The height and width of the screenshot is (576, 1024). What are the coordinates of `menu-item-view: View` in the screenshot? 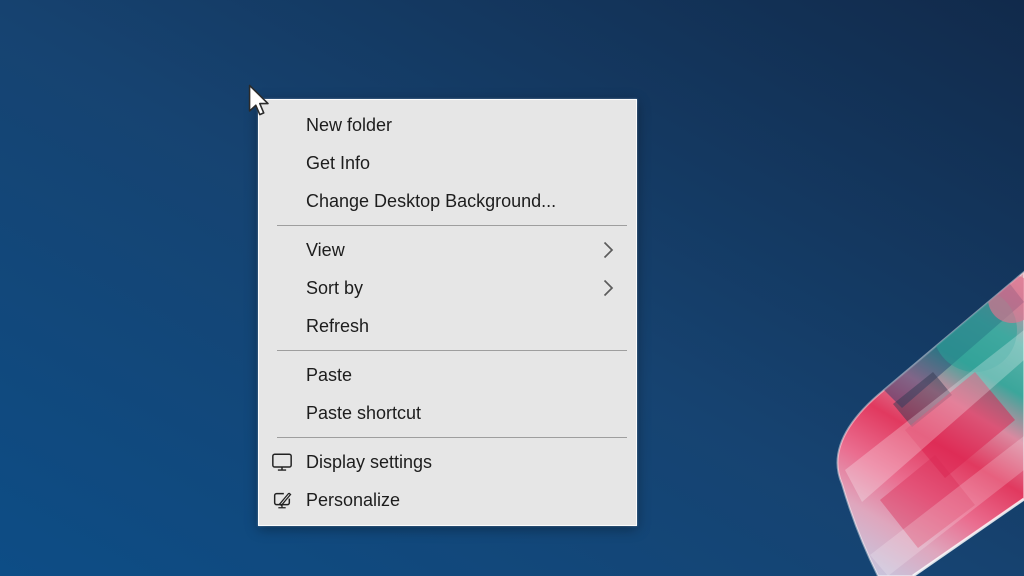 It's located at (447, 250).